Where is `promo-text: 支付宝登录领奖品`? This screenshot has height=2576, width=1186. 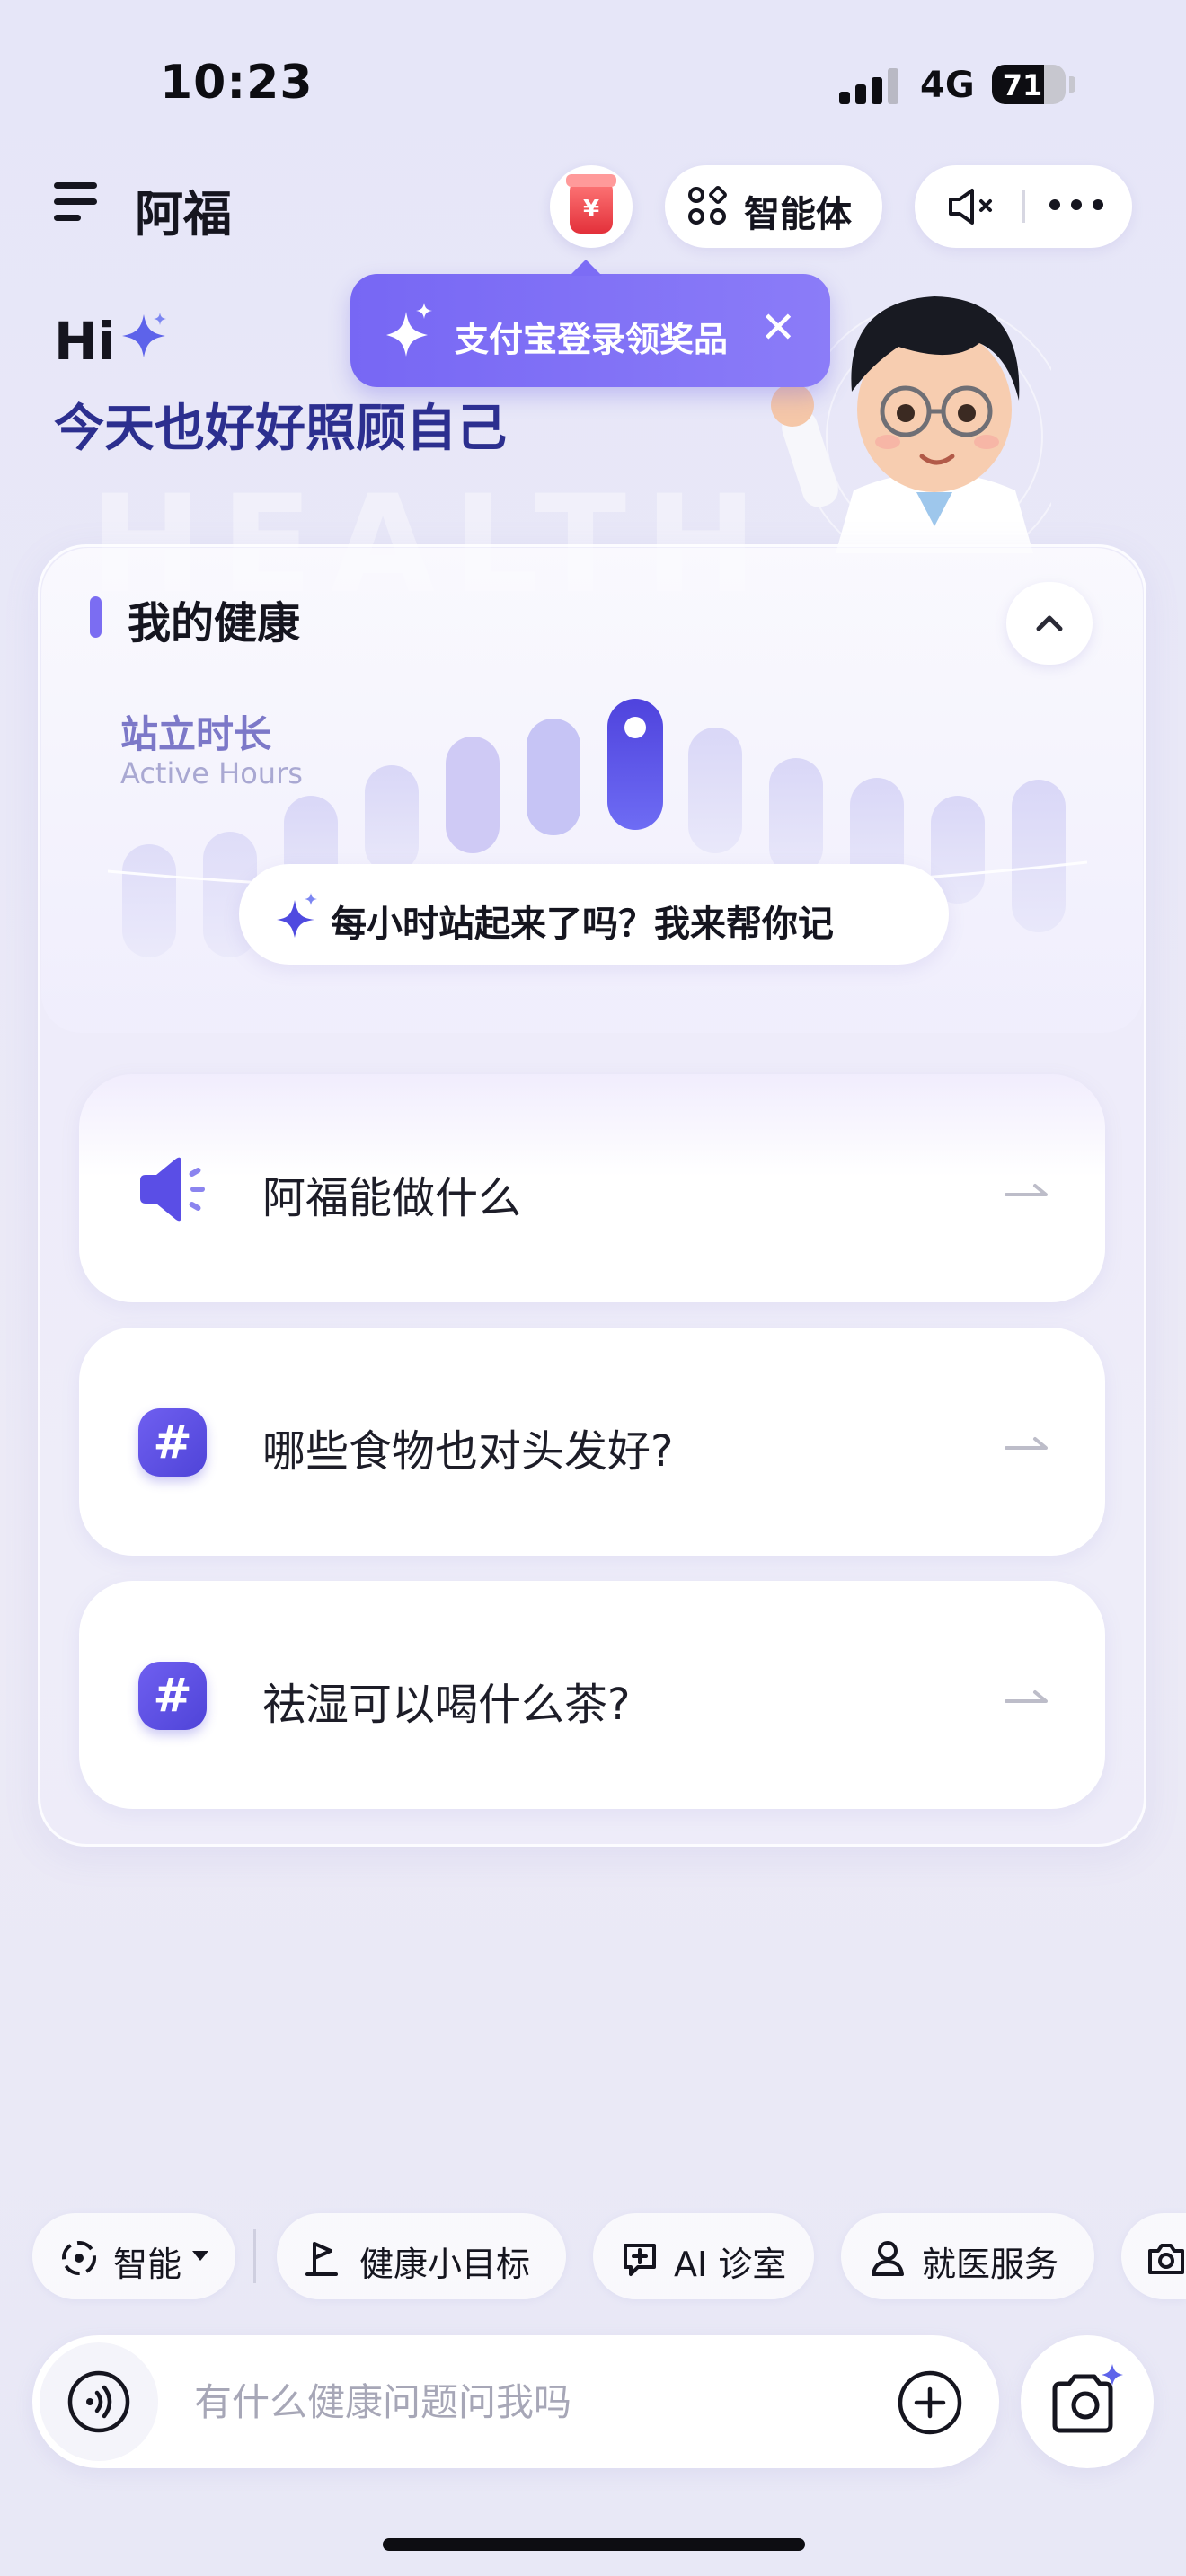
promo-text: 支付宝登录领奖品 is located at coordinates (592, 339).